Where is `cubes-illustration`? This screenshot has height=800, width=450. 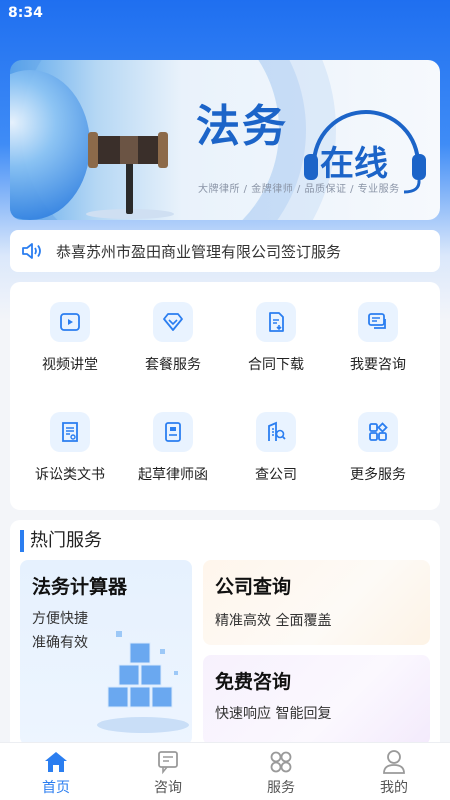
cubes-illustration is located at coordinates (143, 682).